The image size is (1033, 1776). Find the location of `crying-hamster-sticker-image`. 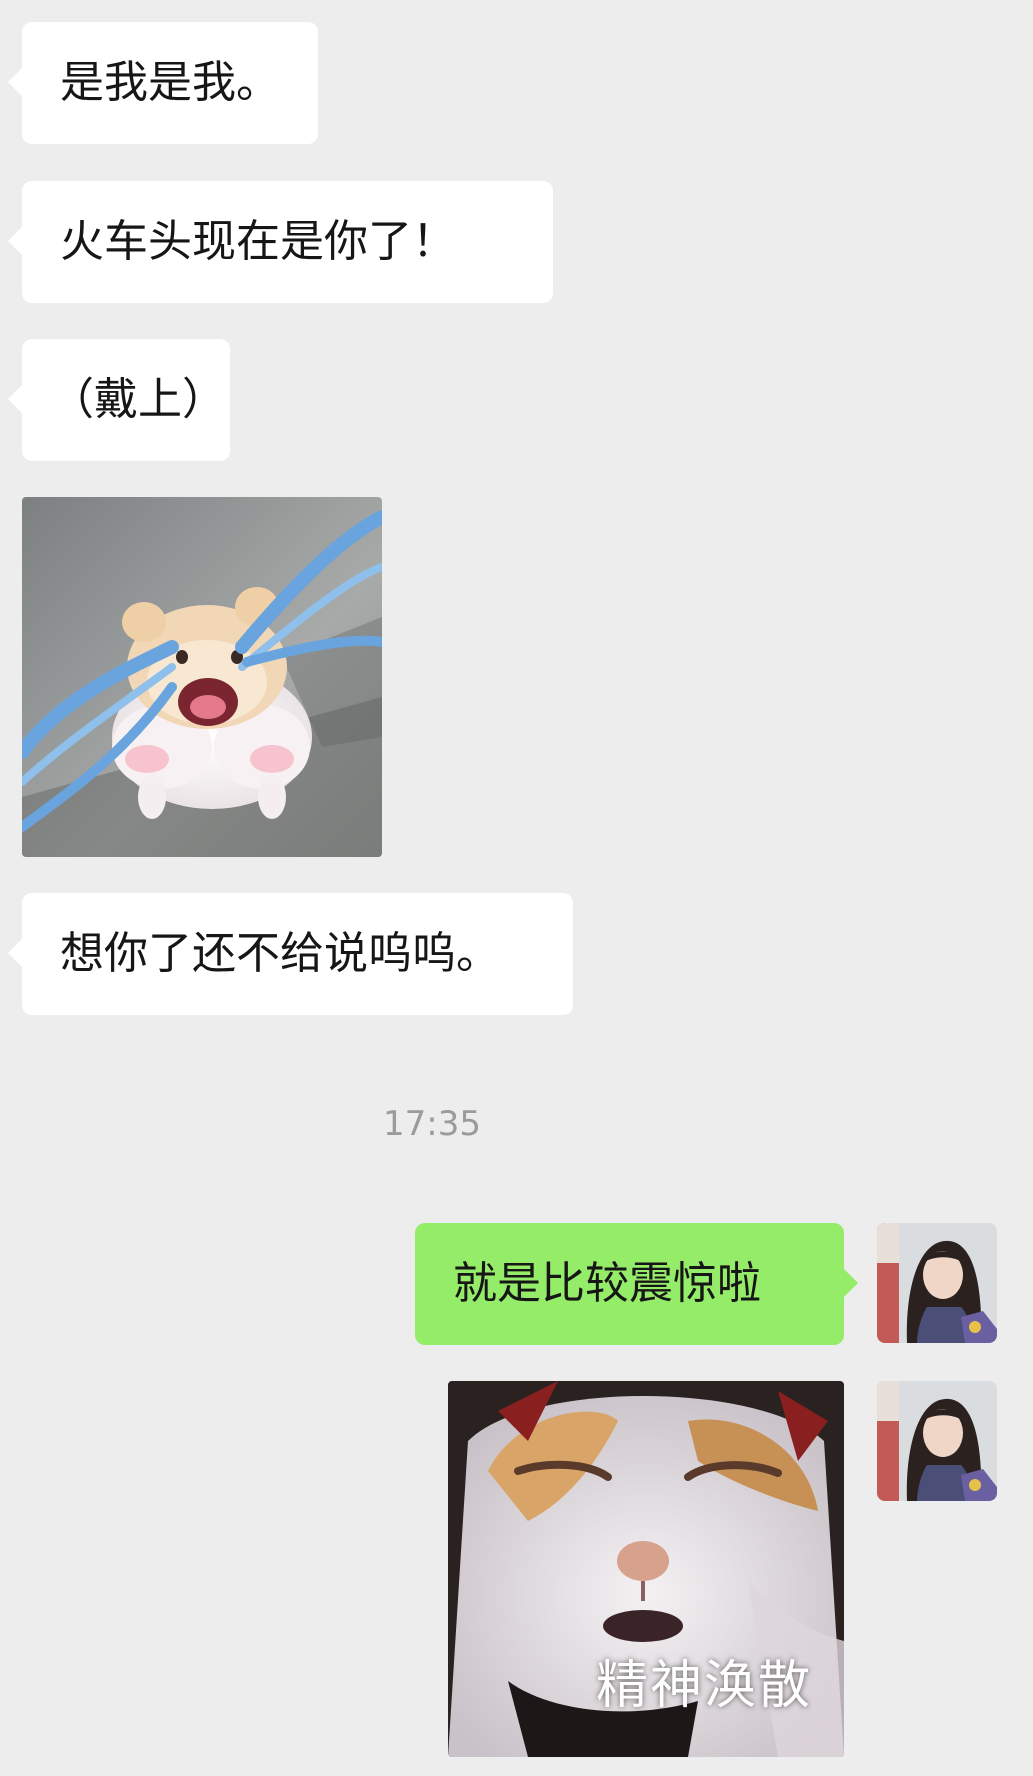

crying-hamster-sticker-image is located at coordinates (202, 677).